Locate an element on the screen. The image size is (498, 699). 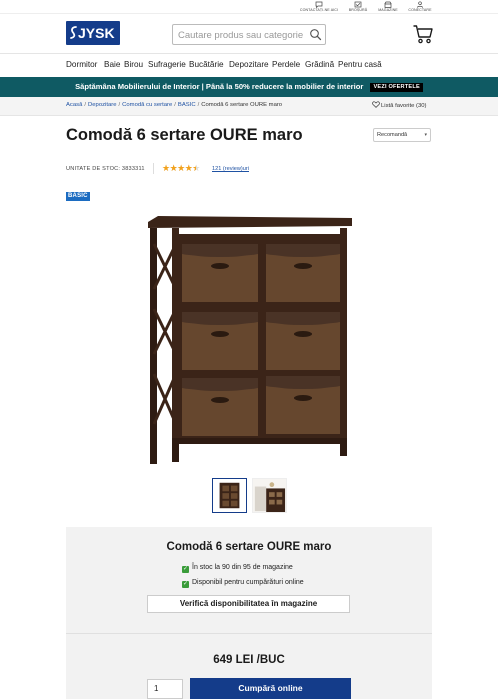
search-box is located at coordinates (249, 34).